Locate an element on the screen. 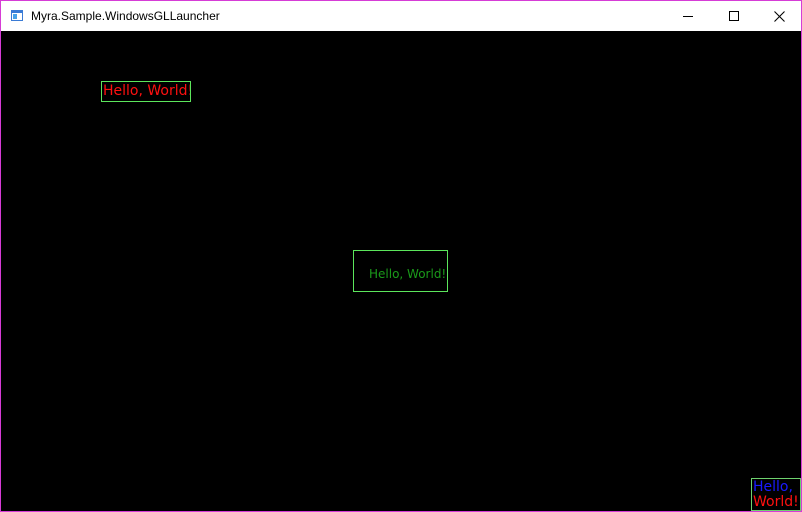 This screenshot has height=512, width=802. maximize-button is located at coordinates (734, 16).